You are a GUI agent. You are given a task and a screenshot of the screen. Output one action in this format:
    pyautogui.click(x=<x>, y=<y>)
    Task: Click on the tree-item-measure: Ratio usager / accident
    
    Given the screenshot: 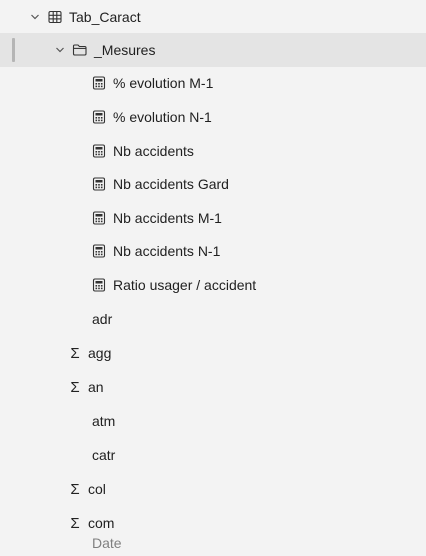 What is the action you would take?
    pyautogui.click(x=213, y=285)
    